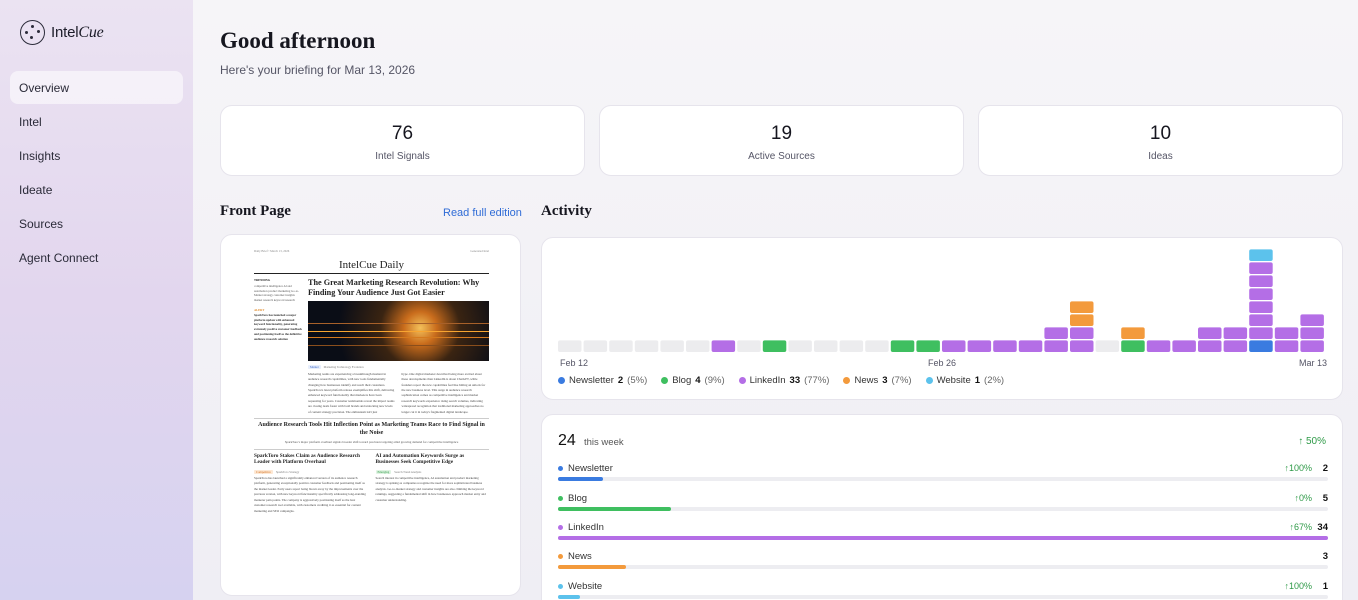 The height and width of the screenshot is (600, 1358). I want to click on stat-card-active-sources: 19 Active Sources, so click(781, 140).